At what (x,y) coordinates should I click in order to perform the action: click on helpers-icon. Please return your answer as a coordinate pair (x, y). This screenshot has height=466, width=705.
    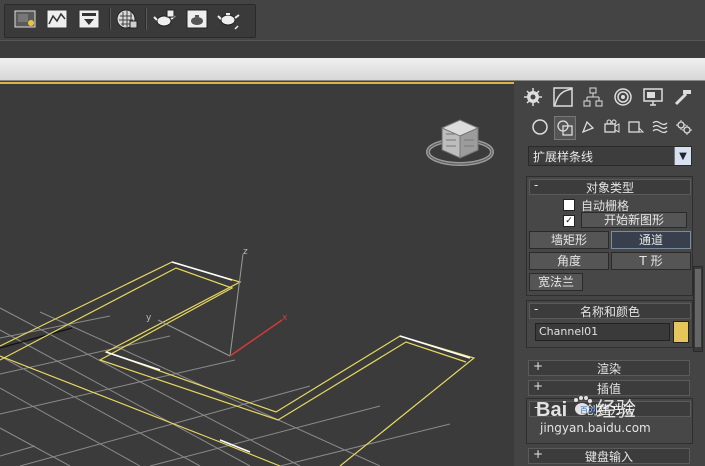
    Looking at the image, I should click on (636, 127).